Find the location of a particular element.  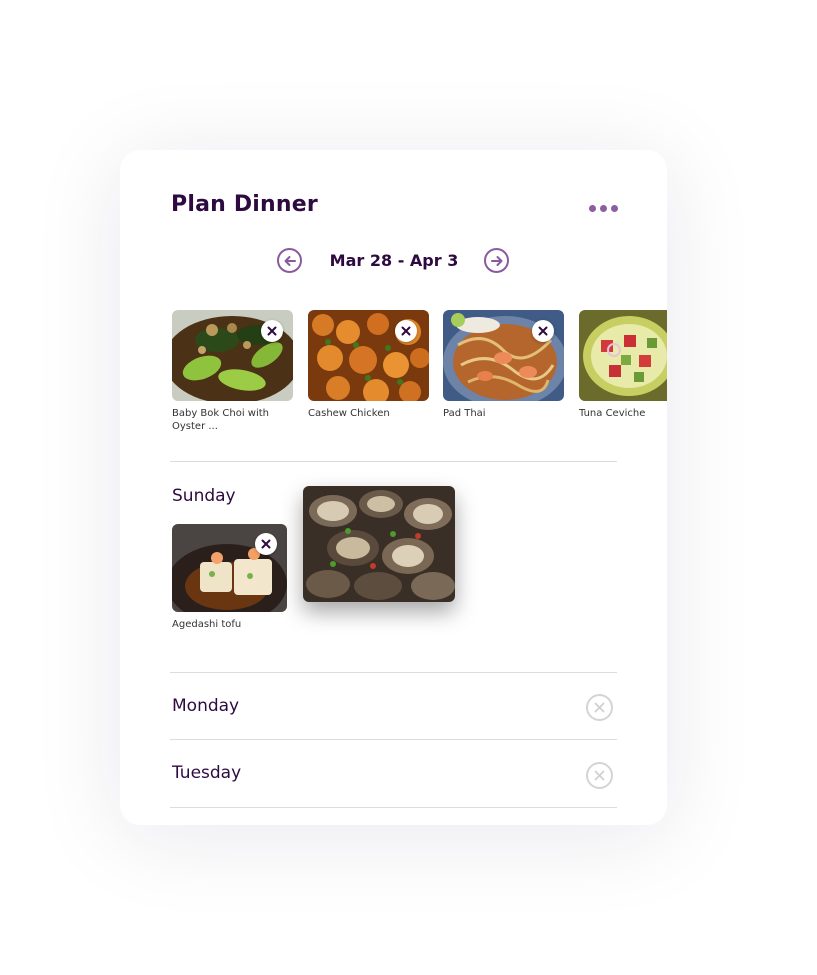

meal-card: Pad Thai is located at coordinates (503, 365).